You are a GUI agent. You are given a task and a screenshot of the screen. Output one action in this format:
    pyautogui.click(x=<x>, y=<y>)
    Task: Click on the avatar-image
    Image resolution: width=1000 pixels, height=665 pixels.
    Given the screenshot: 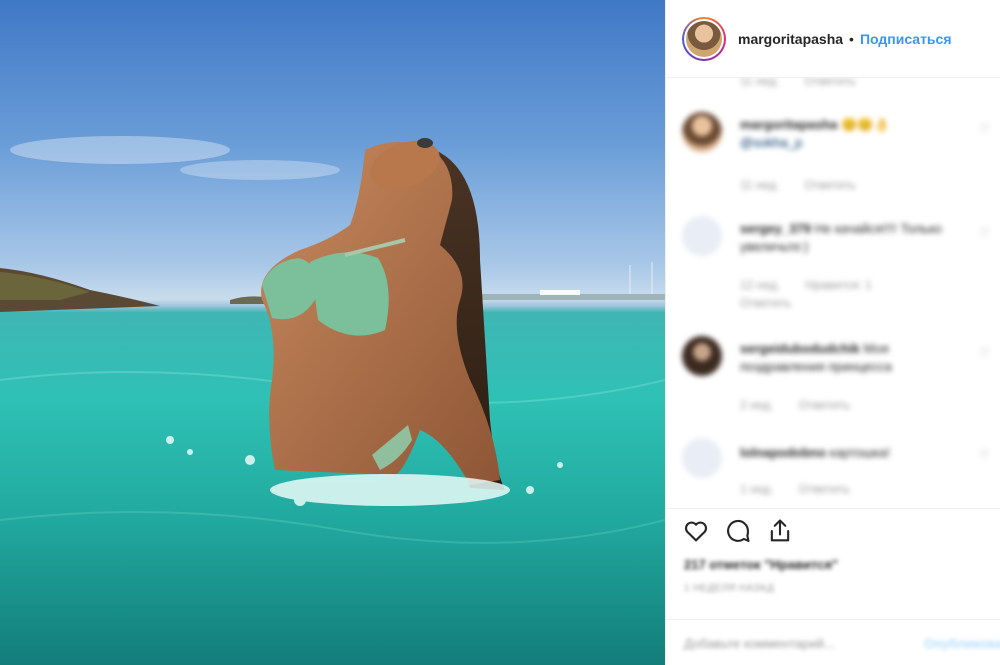 What is the action you would take?
    pyautogui.click(x=704, y=38)
    